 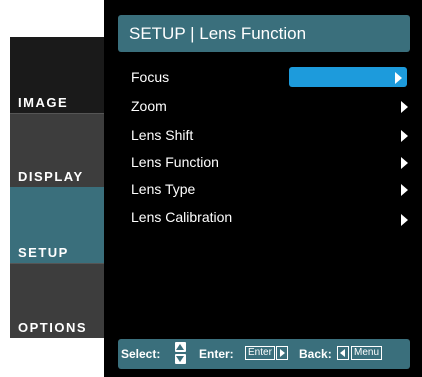 What do you see at coordinates (182, 217) in the screenshot?
I see `menu-item-label: Lens Calibration` at bounding box center [182, 217].